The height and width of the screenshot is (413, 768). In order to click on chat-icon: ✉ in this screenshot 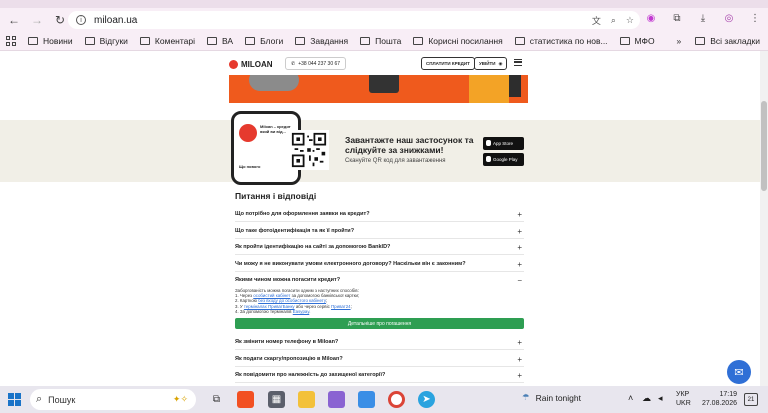, I will do `click(739, 372)`.